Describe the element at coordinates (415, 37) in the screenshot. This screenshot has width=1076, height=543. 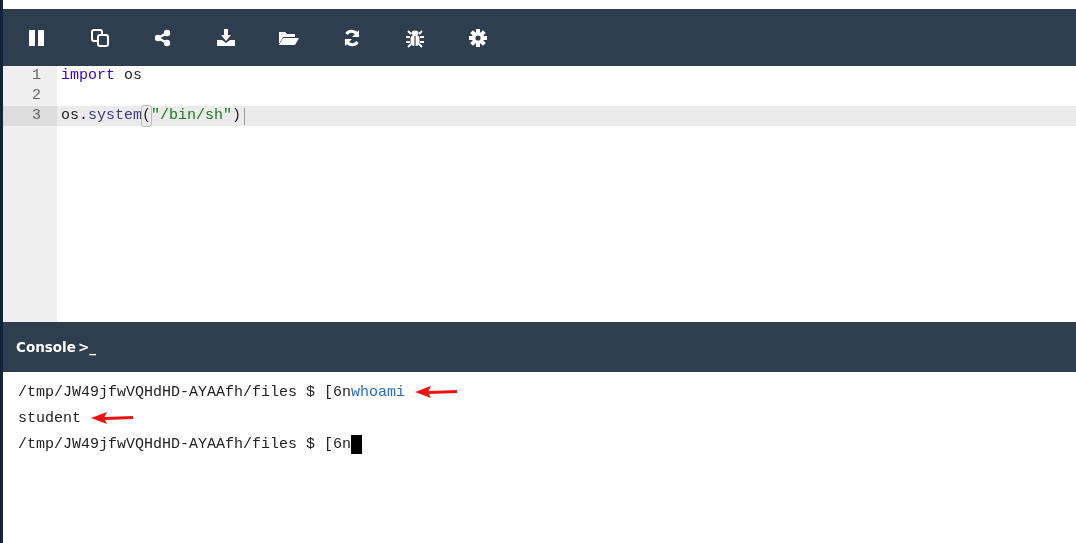
I see `bug-icon` at that location.